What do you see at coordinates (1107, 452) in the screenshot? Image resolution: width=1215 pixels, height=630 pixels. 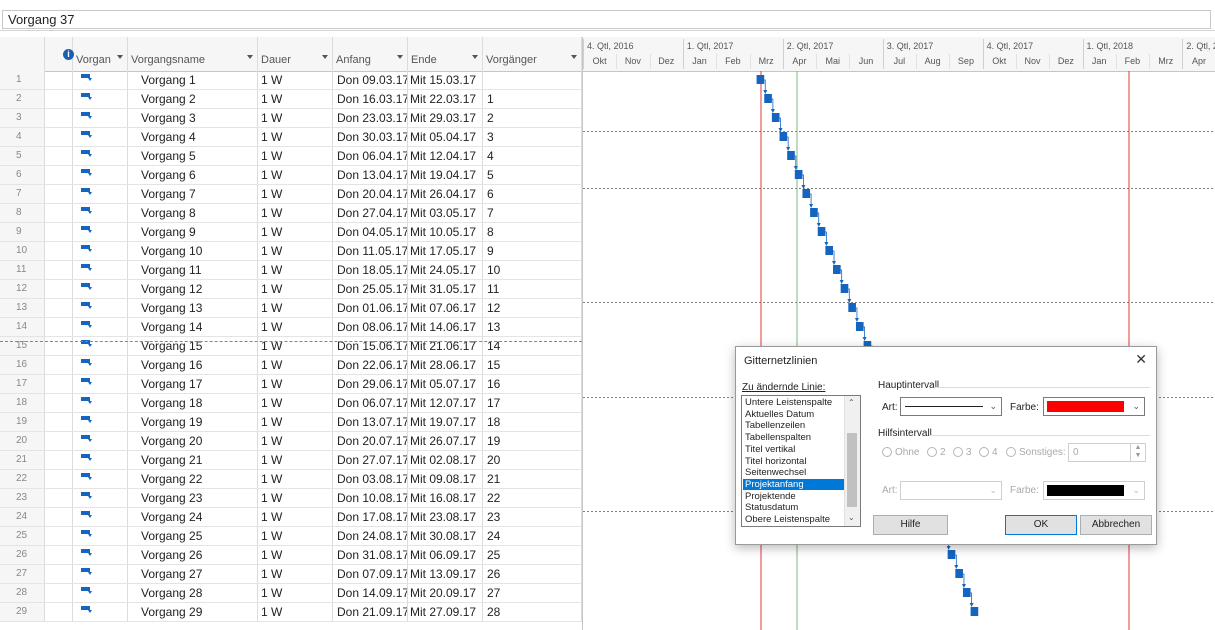 I see `other-interval-spinner: 0 ▲ ▼` at bounding box center [1107, 452].